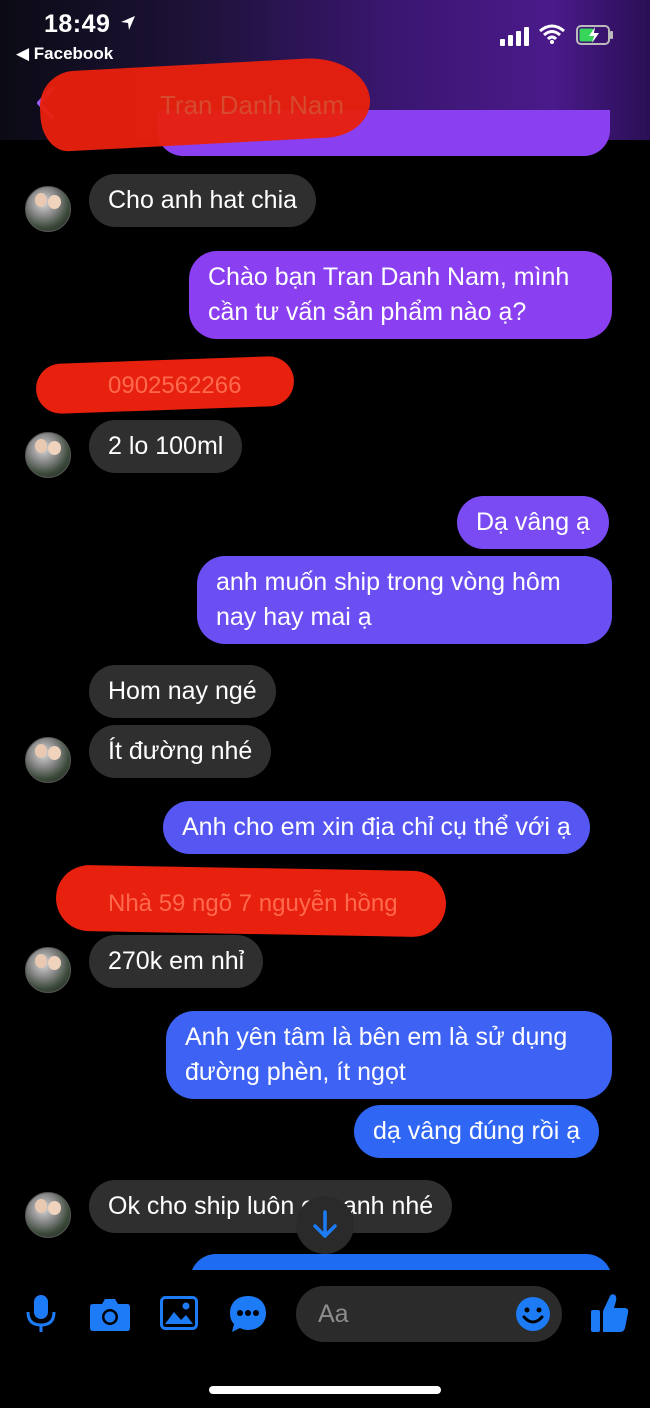 The width and height of the screenshot is (650, 1408). What do you see at coordinates (128, 23) in the screenshot?
I see `location-arrow-icon` at bounding box center [128, 23].